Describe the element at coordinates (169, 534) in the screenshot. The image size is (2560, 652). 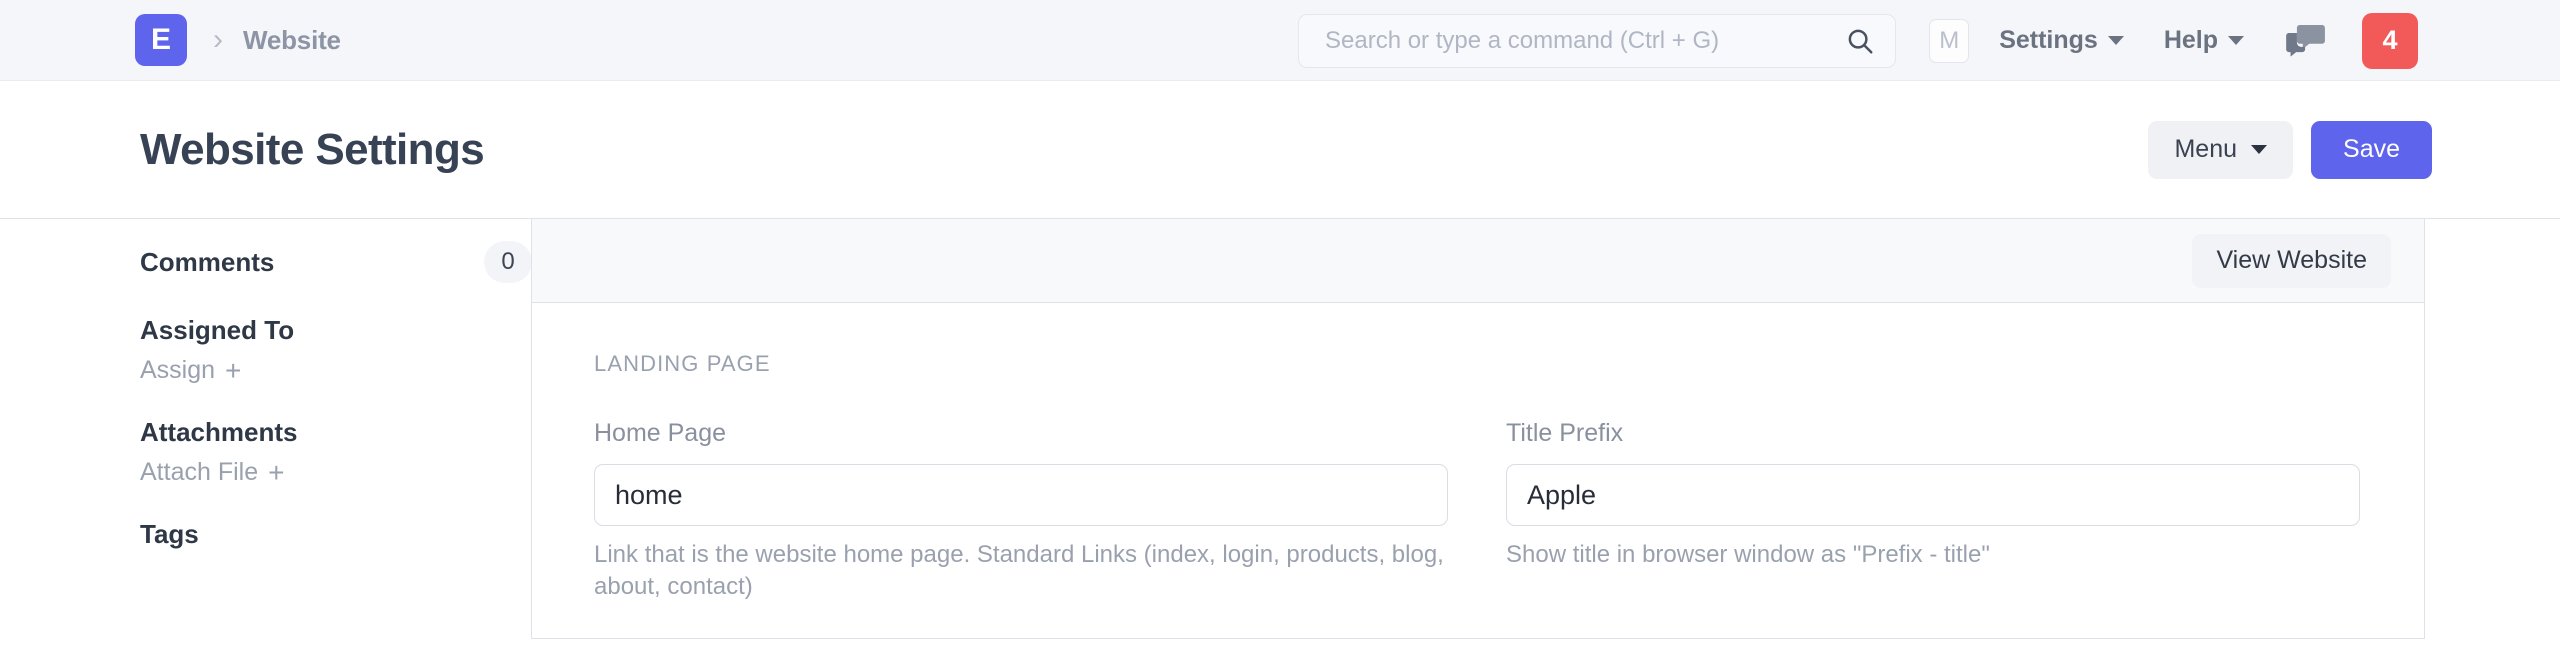
I see `tags-label: Tags` at that location.